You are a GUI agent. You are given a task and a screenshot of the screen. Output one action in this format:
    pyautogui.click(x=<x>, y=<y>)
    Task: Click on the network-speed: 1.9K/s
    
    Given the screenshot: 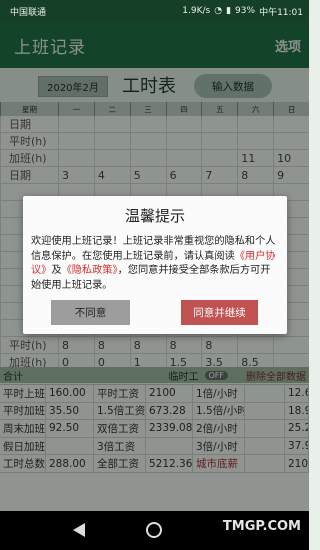 What is the action you would take?
    pyautogui.click(x=196, y=11)
    